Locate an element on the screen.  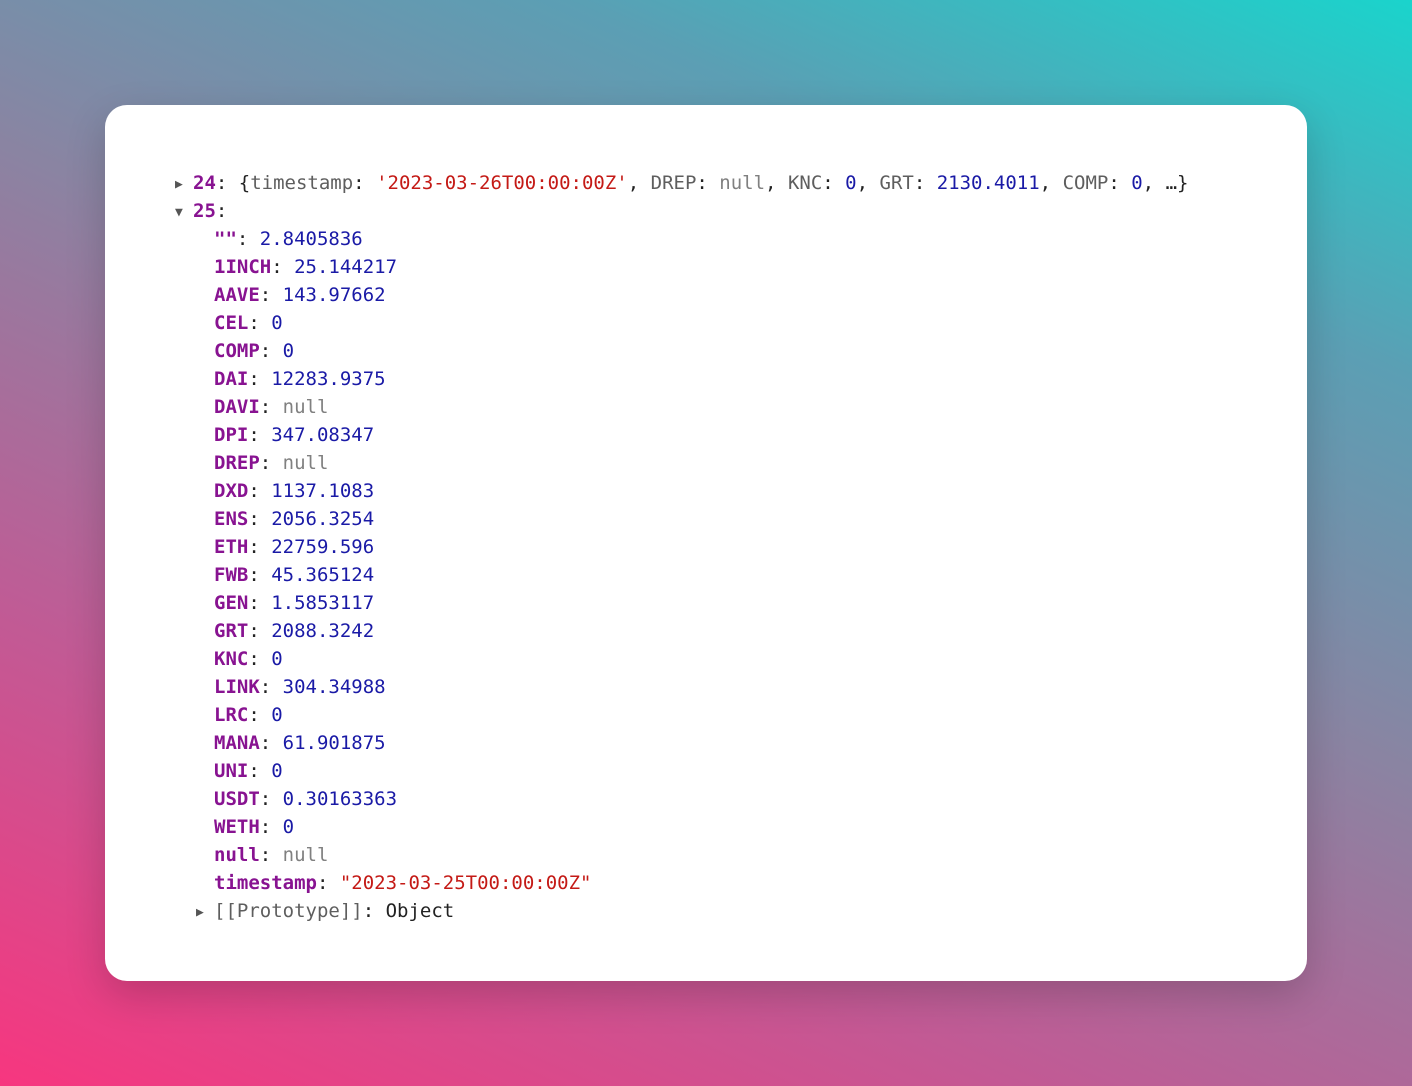
property-row: GEN: 1.5853117 is located at coordinates (294, 603).